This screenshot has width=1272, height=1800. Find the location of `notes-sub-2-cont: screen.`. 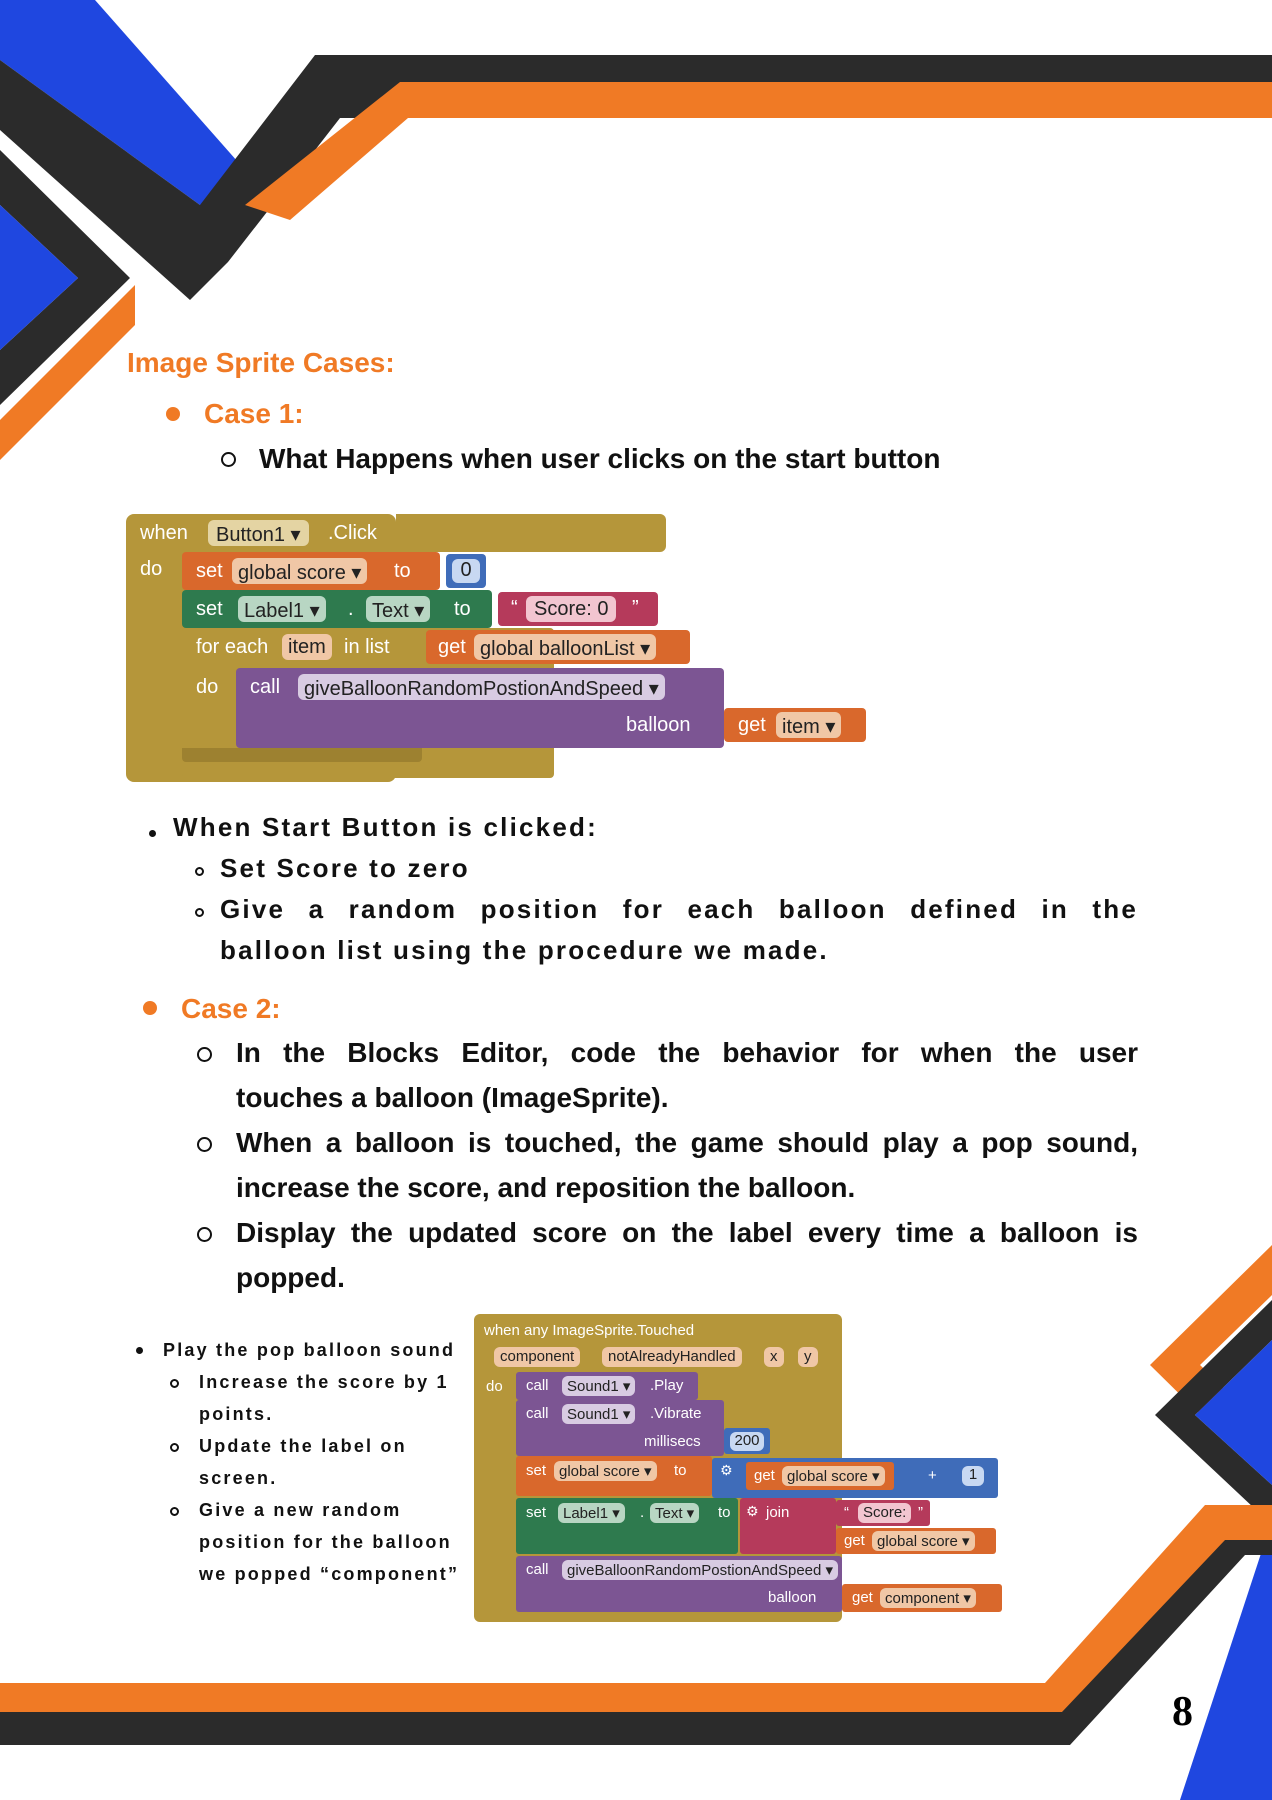

notes-sub-2-cont: screen. is located at coordinates (238, 1478).